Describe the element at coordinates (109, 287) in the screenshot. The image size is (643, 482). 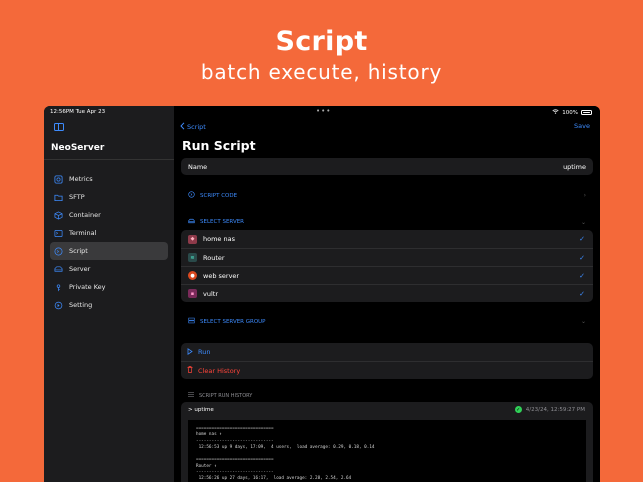
I see `sidebar-item-private-key: Private Key` at that location.